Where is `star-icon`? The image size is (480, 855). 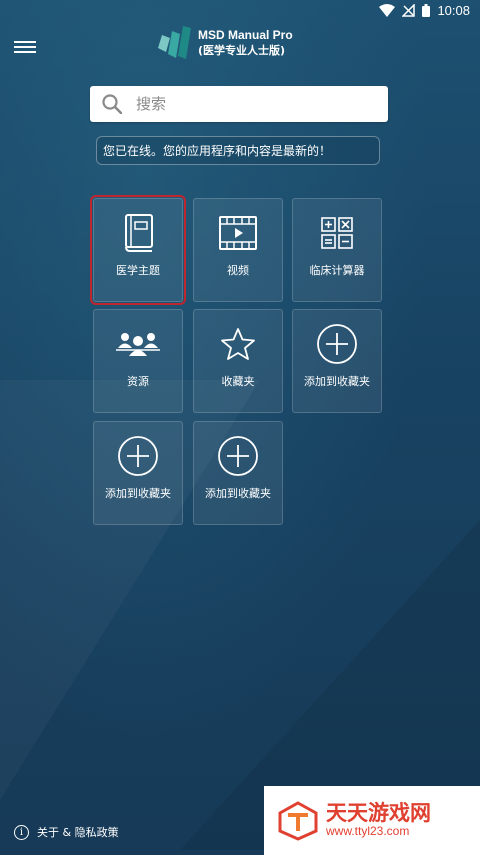 star-icon is located at coordinates (238, 344).